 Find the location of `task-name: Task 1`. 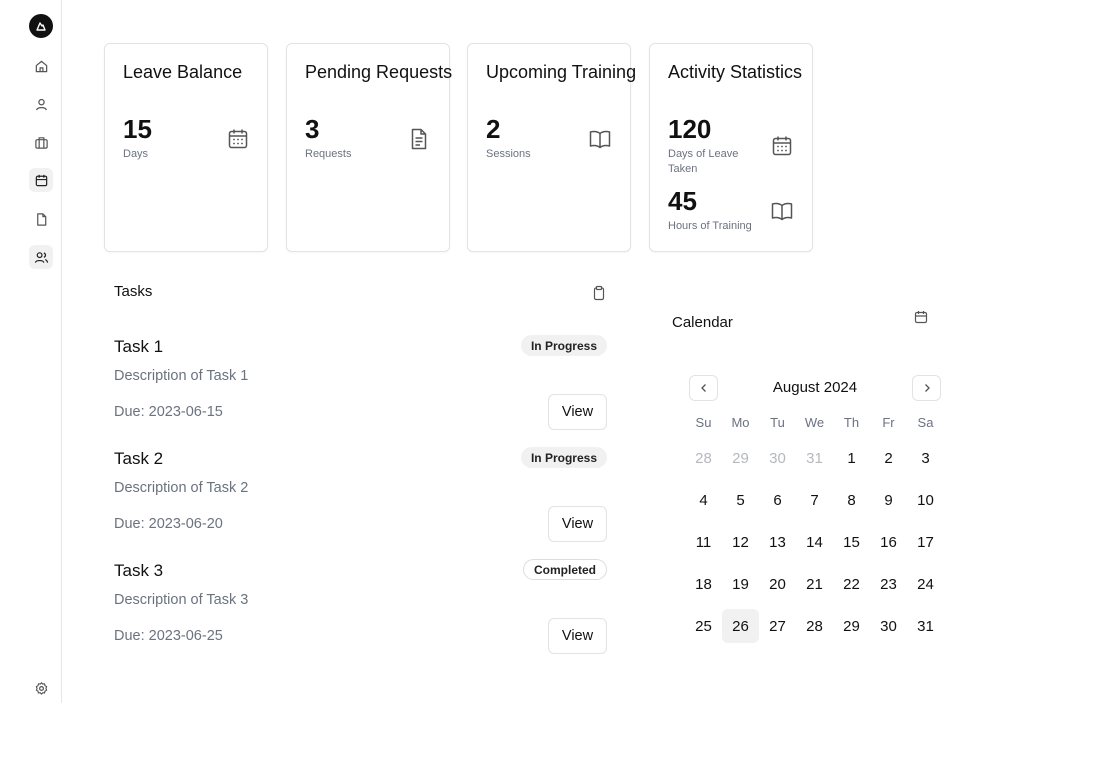

task-name: Task 1 is located at coordinates (139, 346).